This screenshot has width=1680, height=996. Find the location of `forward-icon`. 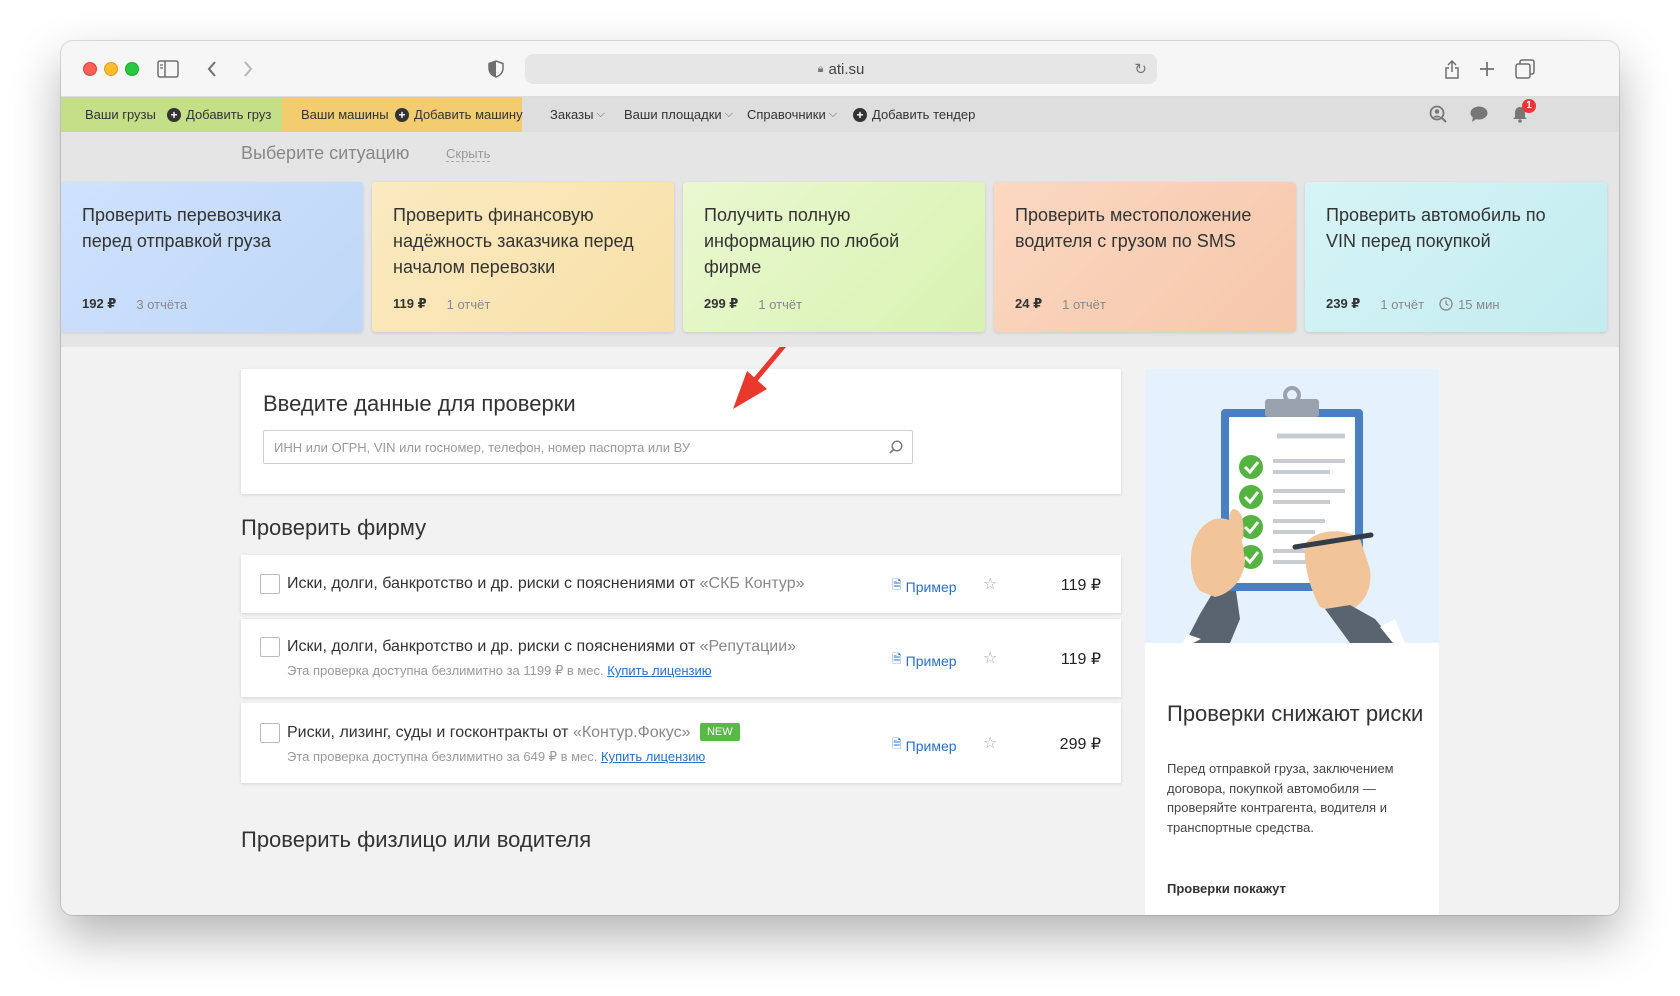

forward-icon is located at coordinates (248, 69).